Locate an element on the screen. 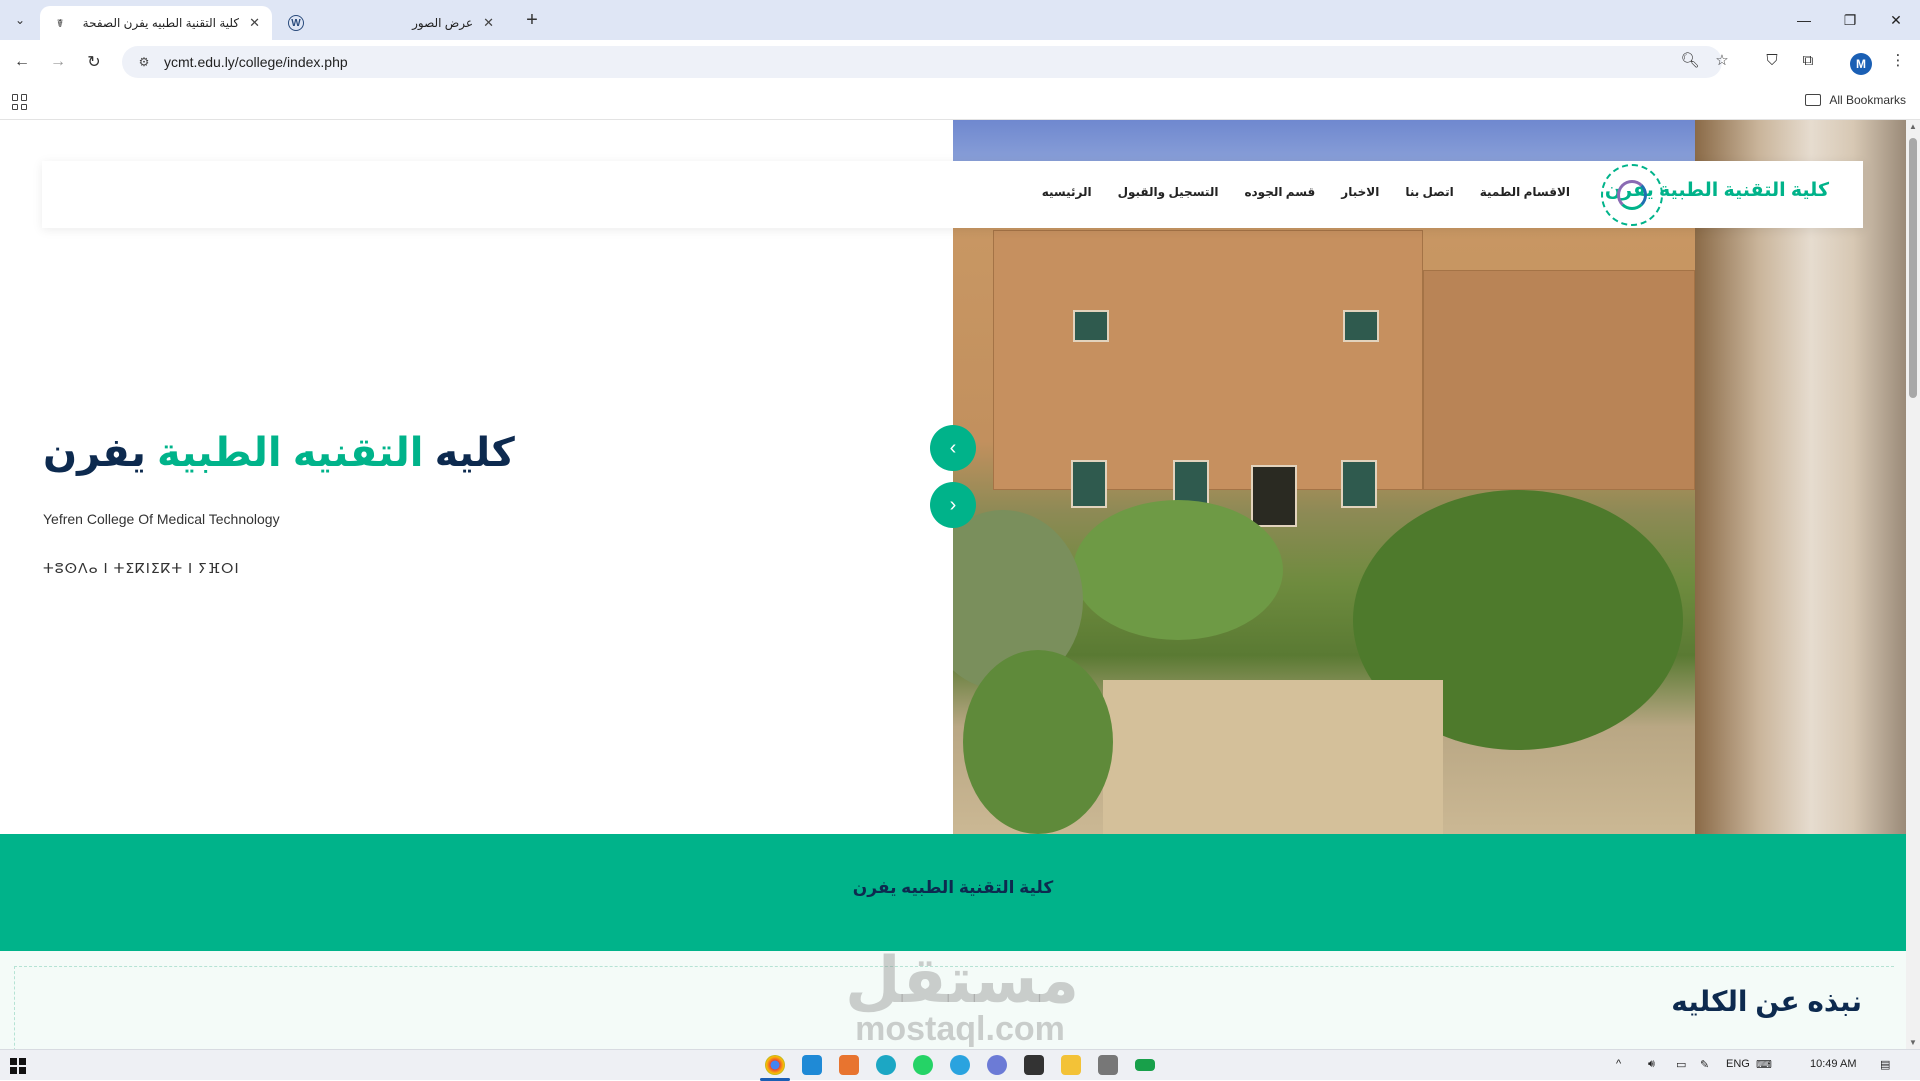 Image resolution: width=1920 pixels, height=1081 pixels. watermark-latin: mostaql.com is located at coordinates (960, 1029).